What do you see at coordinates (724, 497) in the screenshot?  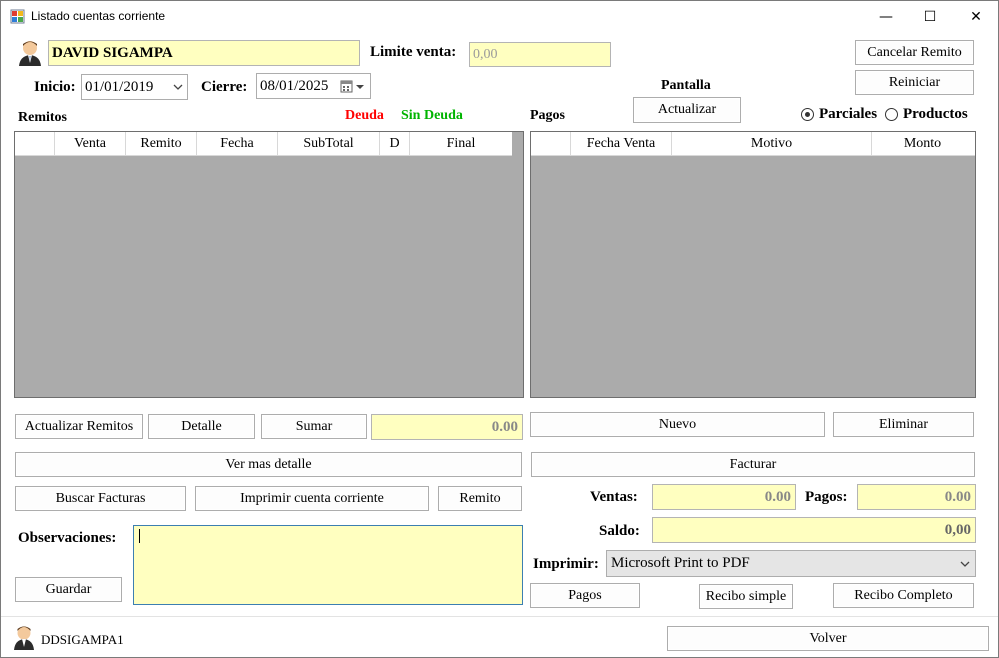 I see `ventas-field: 0.00` at bounding box center [724, 497].